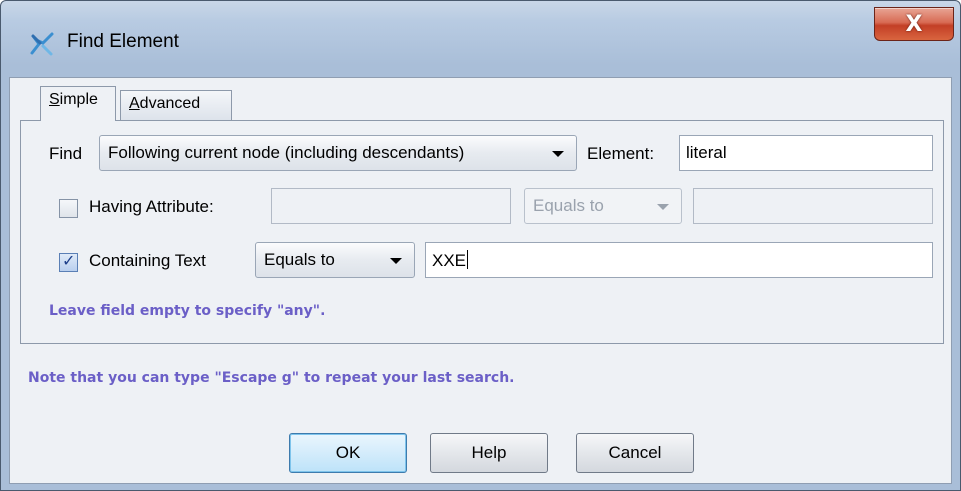 The width and height of the screenshot is (961, 491). Describe the element at coordinates (468, 259) in the screenshot. I see `text-caret` at that location.